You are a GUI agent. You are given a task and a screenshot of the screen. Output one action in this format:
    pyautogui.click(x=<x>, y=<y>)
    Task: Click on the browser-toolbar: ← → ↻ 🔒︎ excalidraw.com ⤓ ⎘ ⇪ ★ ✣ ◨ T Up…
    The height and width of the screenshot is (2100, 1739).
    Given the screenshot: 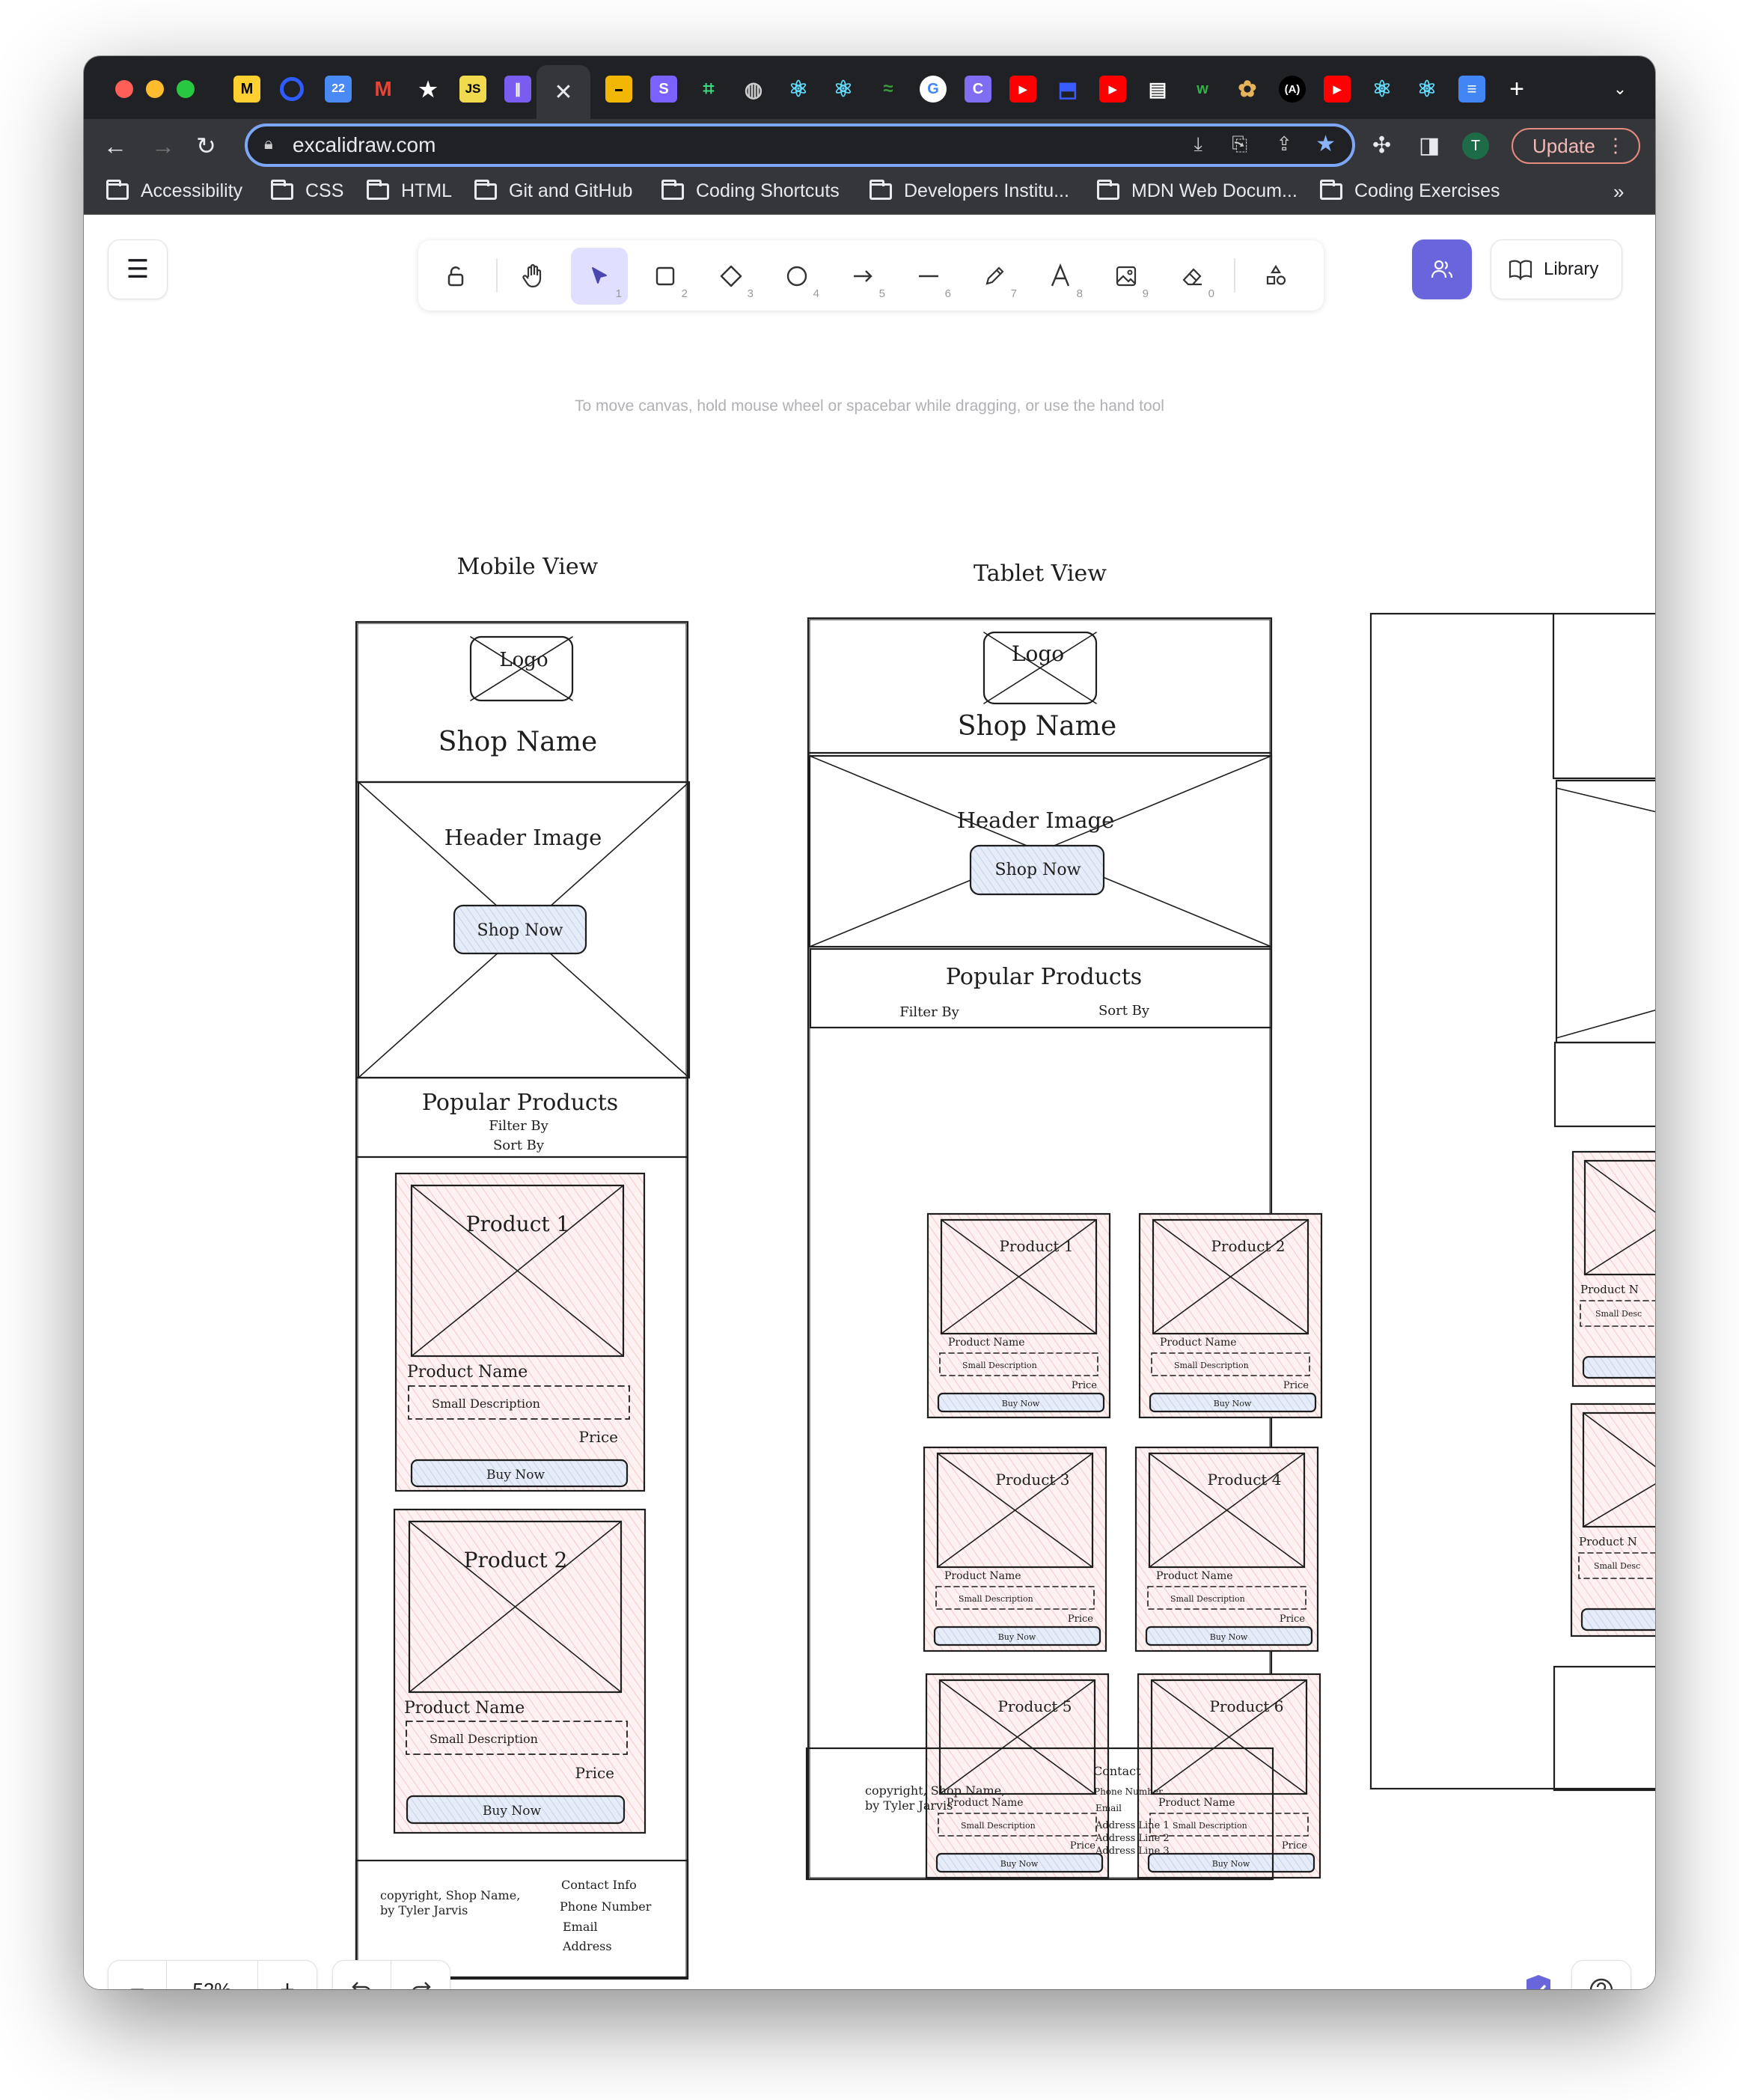 What is the action you would take?
    pyautogui.click(x=869, y=146)
    